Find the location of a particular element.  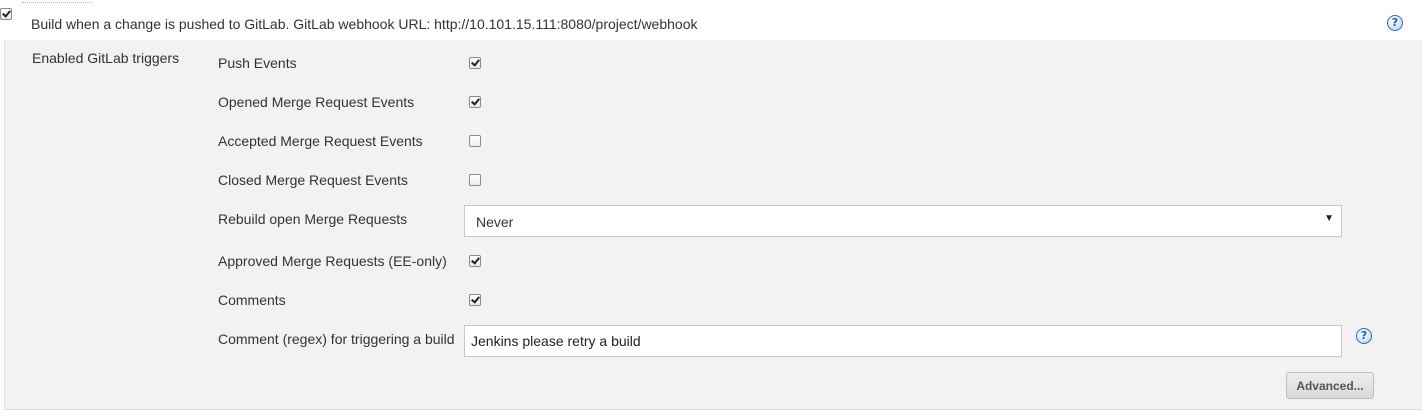

build-trigger-checkbox is located at coordinates (6, 14).